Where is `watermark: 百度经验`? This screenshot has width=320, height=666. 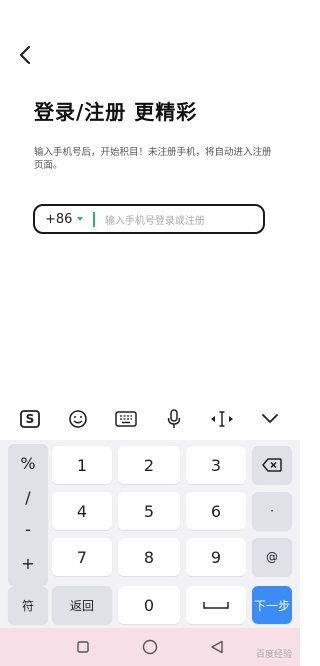
watermark: 百度经验 is located at coordinates (274, 653).